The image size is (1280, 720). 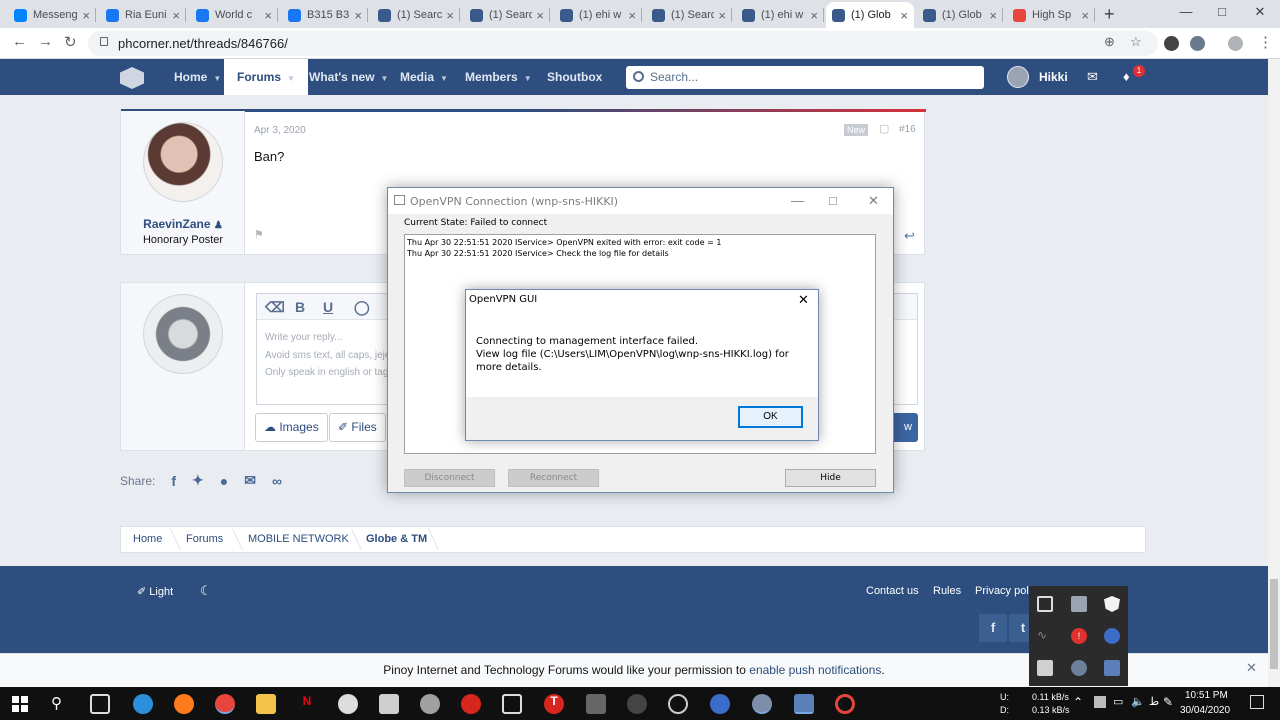 I want to click on new-tab-button: +, so click(x=1109, y=14).